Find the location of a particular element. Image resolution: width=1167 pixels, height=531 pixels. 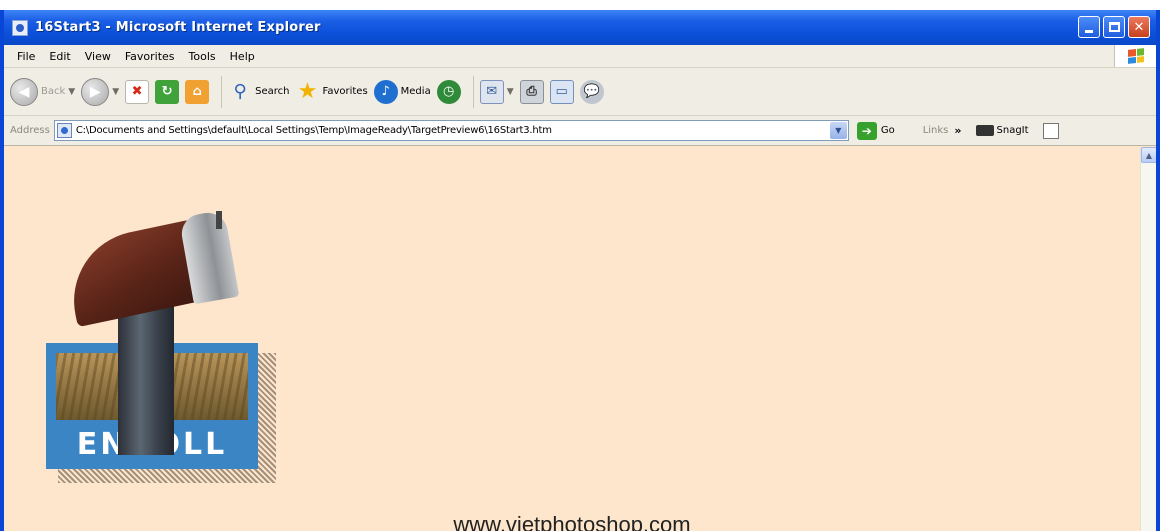

go-button: ➔ Go is located at coordinates (875, 130).